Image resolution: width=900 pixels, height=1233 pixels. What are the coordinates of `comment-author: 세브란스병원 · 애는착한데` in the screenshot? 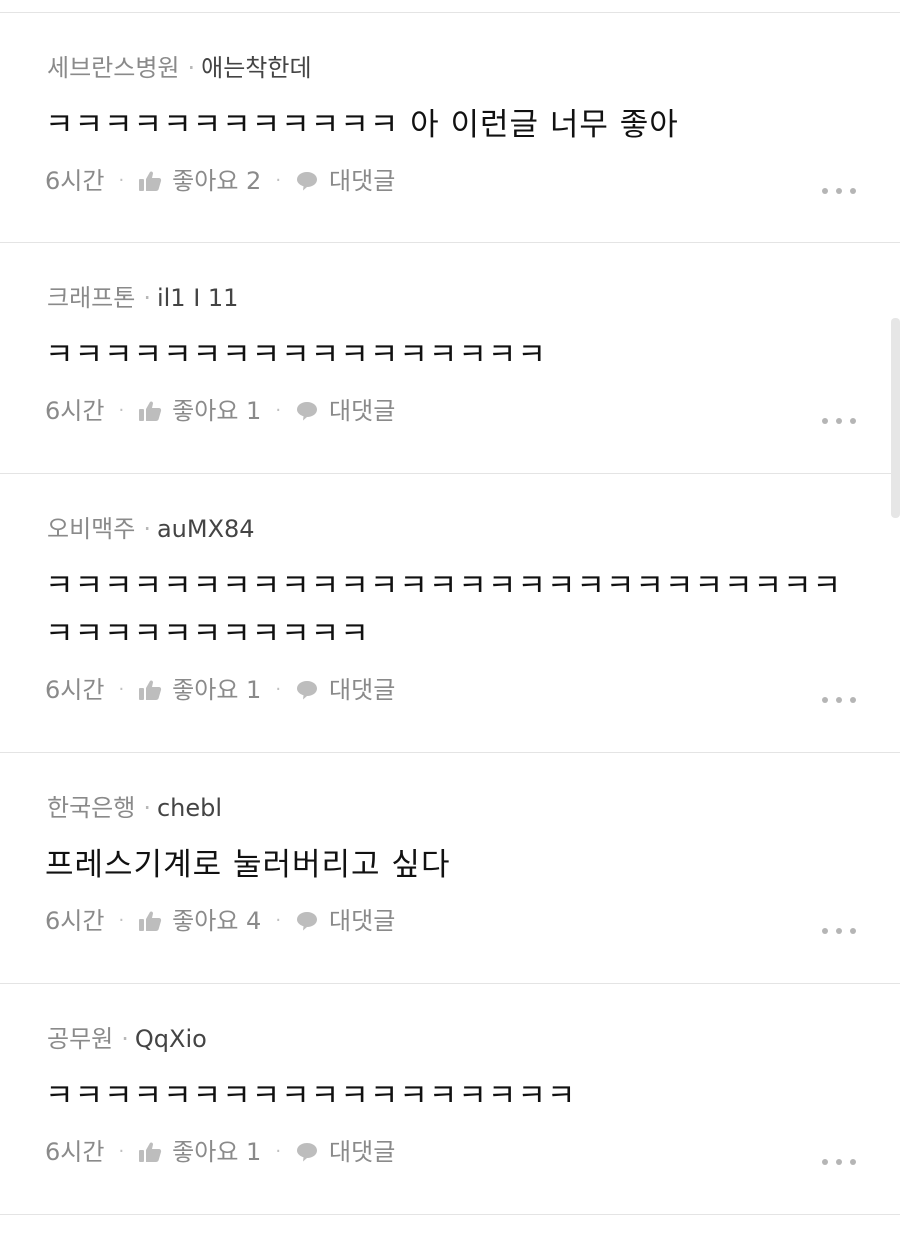 It's located at (179, 68).